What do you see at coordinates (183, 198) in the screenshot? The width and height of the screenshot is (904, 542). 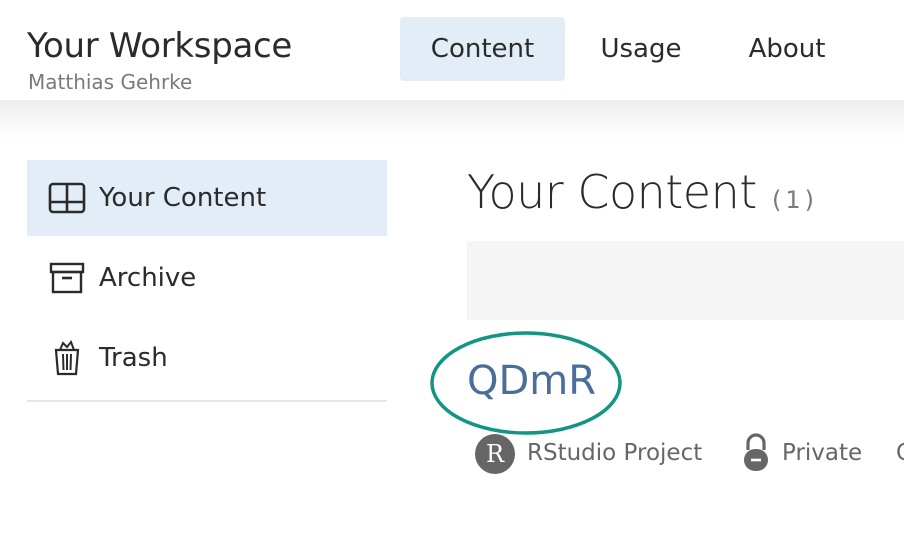 I see `sidebar-item-label: Your Content` at bounding box center [183, 198].